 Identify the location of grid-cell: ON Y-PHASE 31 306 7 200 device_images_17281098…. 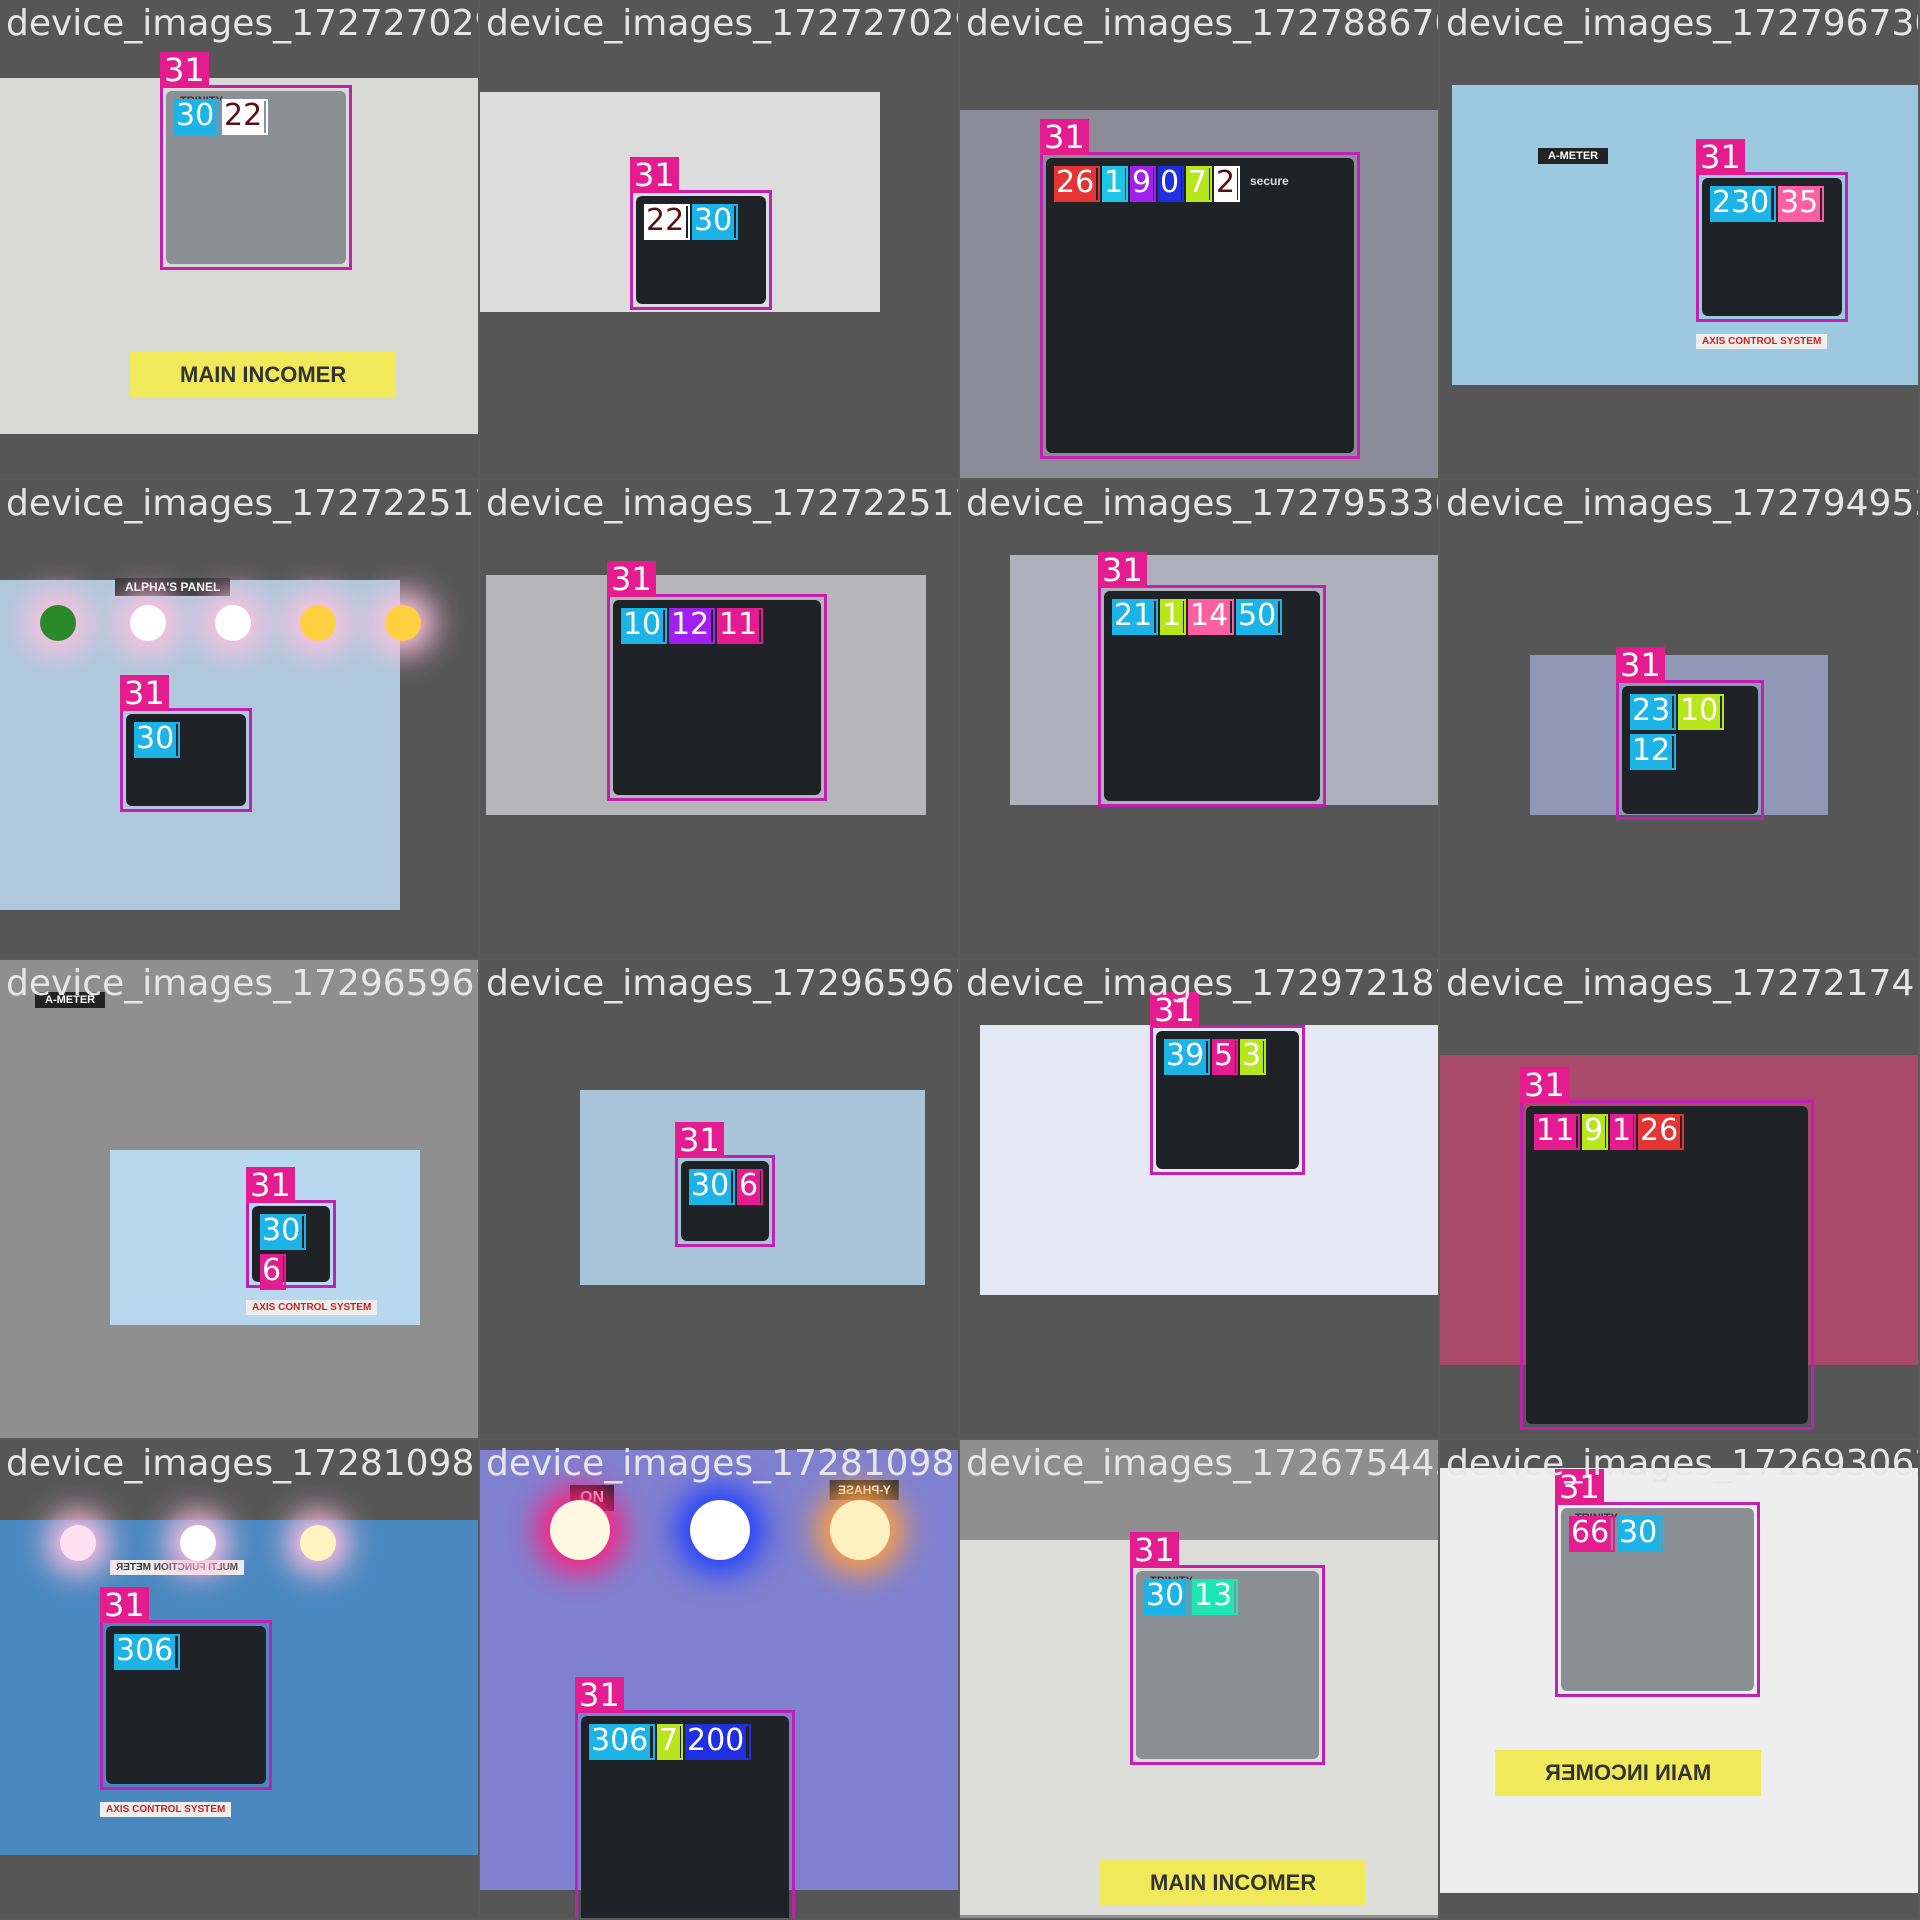
(719, 1679).